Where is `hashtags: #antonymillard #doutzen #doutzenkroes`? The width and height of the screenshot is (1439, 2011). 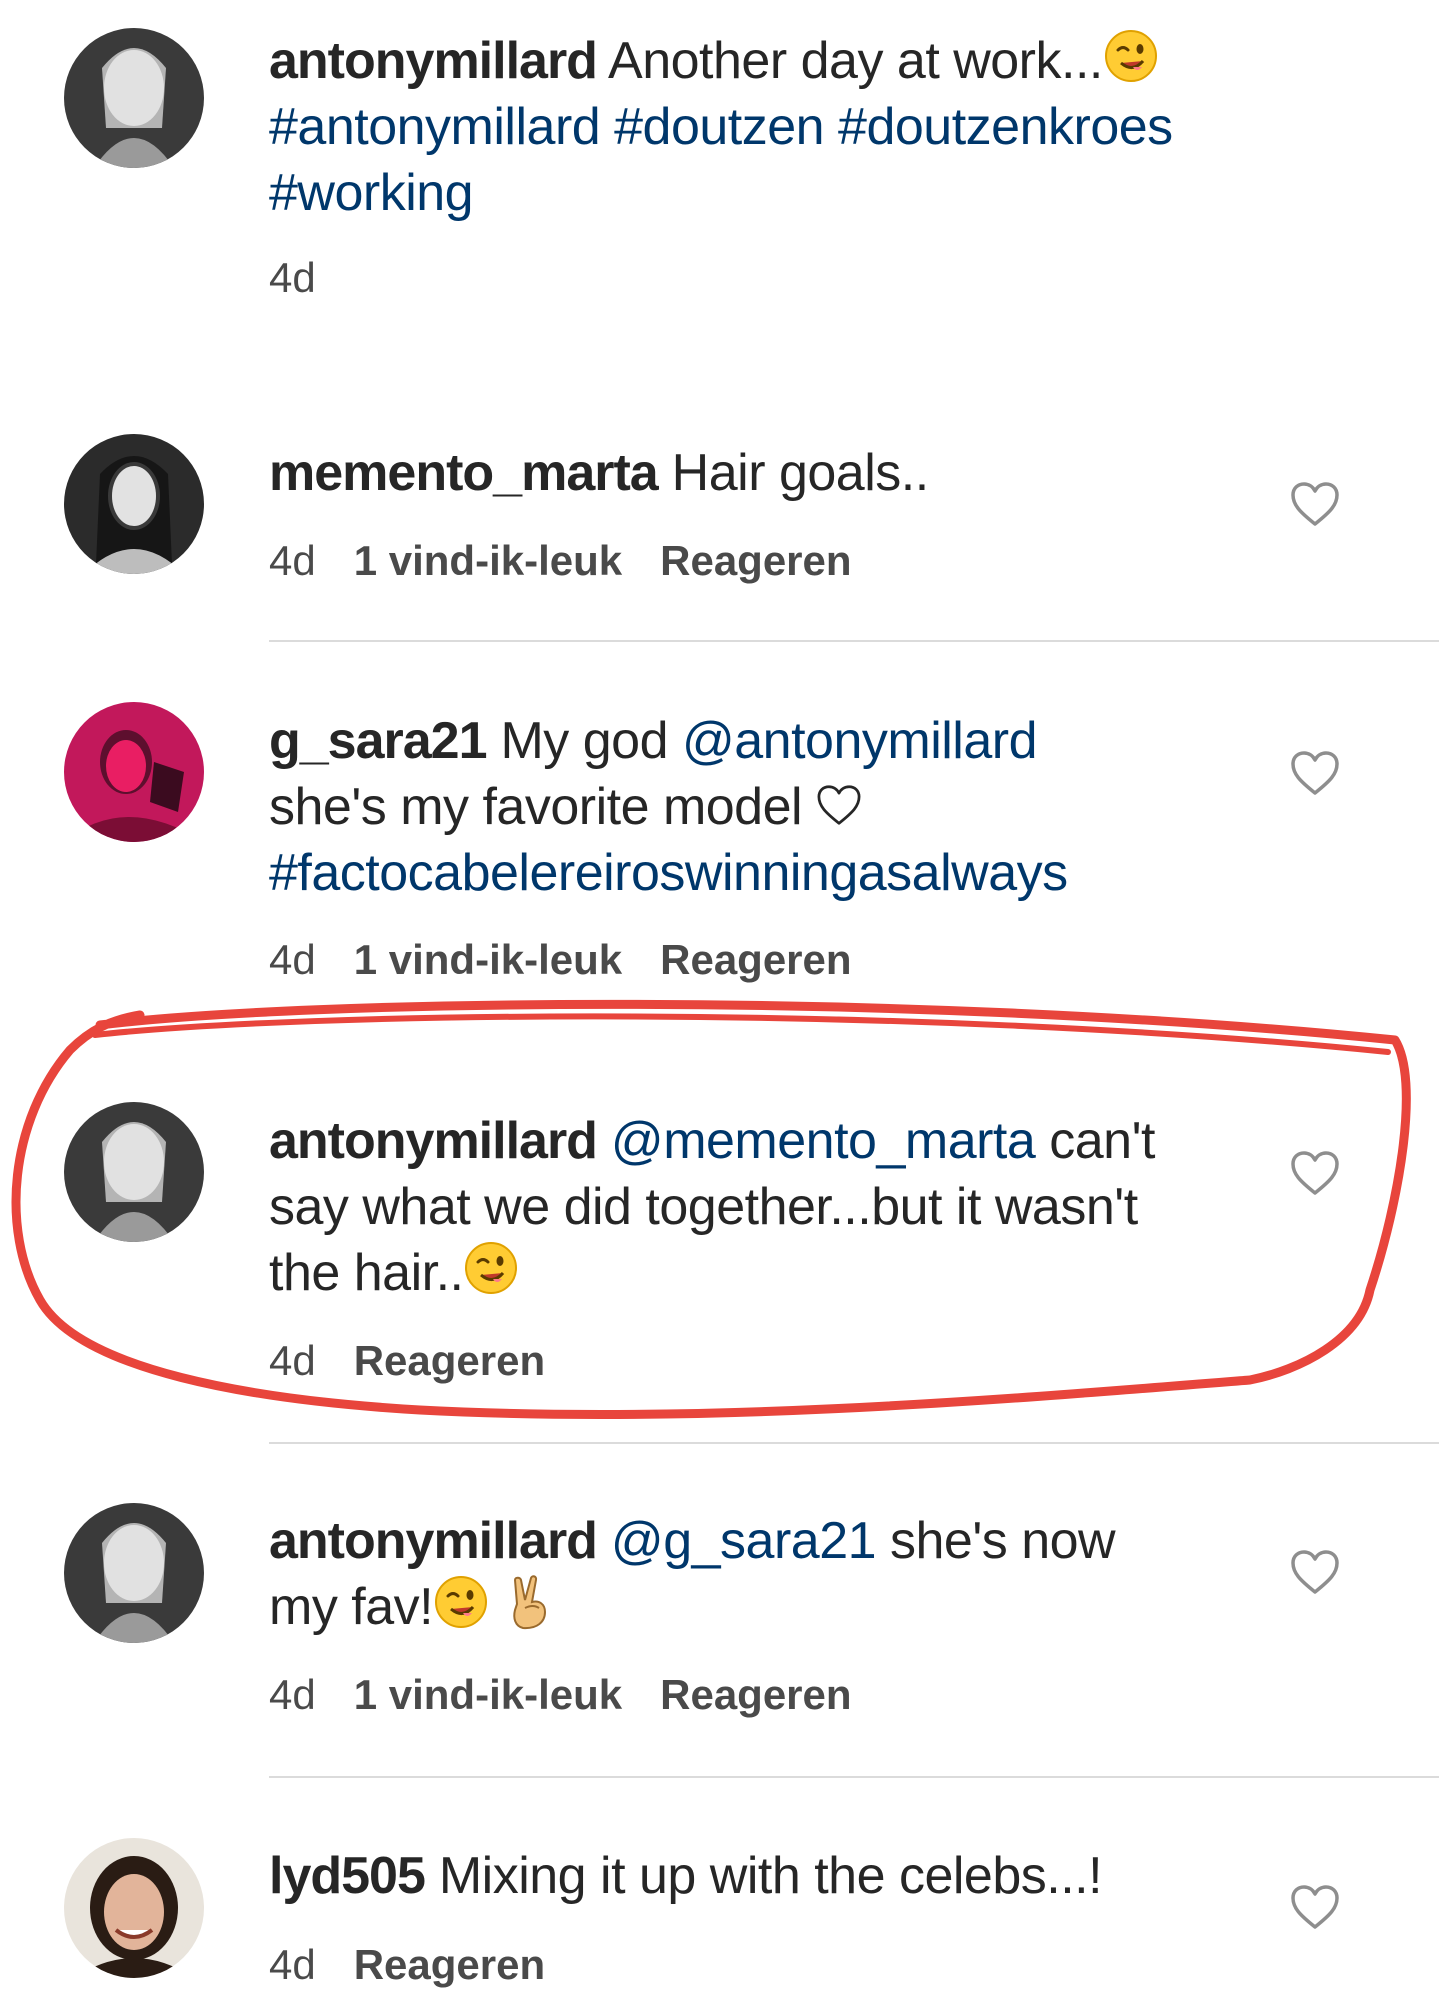 hashtags: #antonymillard #doutzen #doutzenkroes is located at coordinates (721, 127).